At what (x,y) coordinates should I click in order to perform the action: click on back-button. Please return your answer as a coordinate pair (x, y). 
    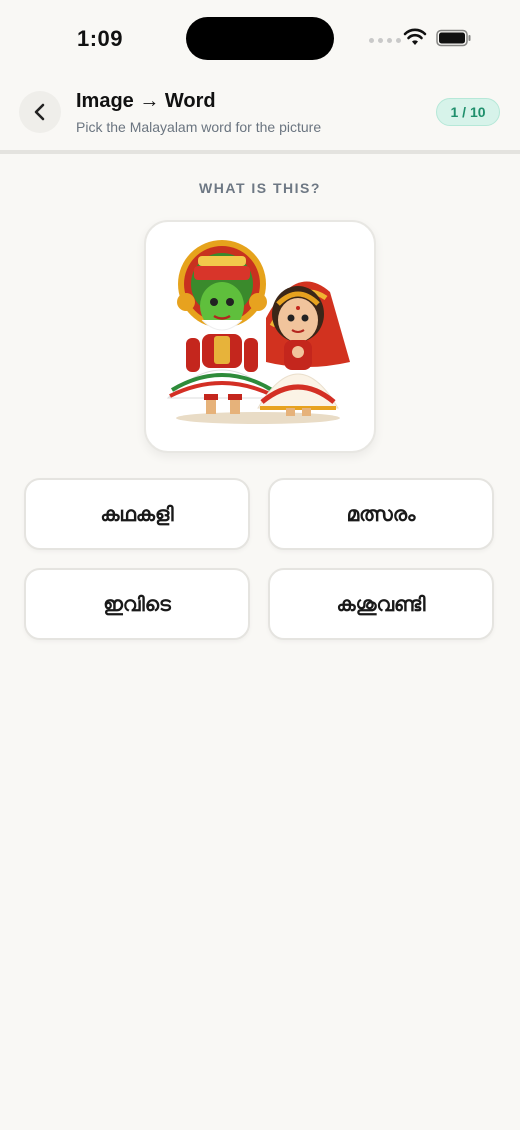
    Looking at the image, I should click on (40, 112).